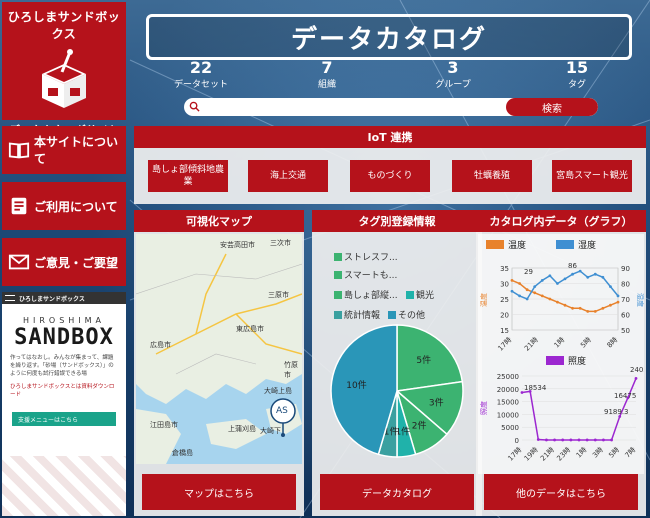 The width and height of the screenshot is (650, 518). Describe the element at coordinates (436, 403) in the screenshot. I see `pie-slice-label: 3件` at that location.